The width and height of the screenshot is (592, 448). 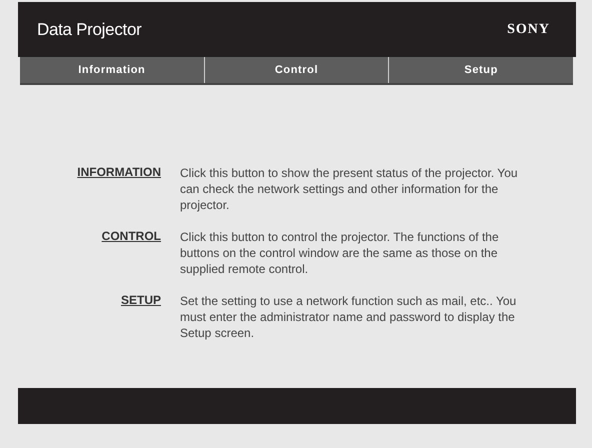 What do you see at coordinates (340, 253) in the screenshot?
I see `description-text: Click this button to control the projector. The functions of the buttons on the control window are the same as those on the supplied remote control.` at bounding box center [340, 253].